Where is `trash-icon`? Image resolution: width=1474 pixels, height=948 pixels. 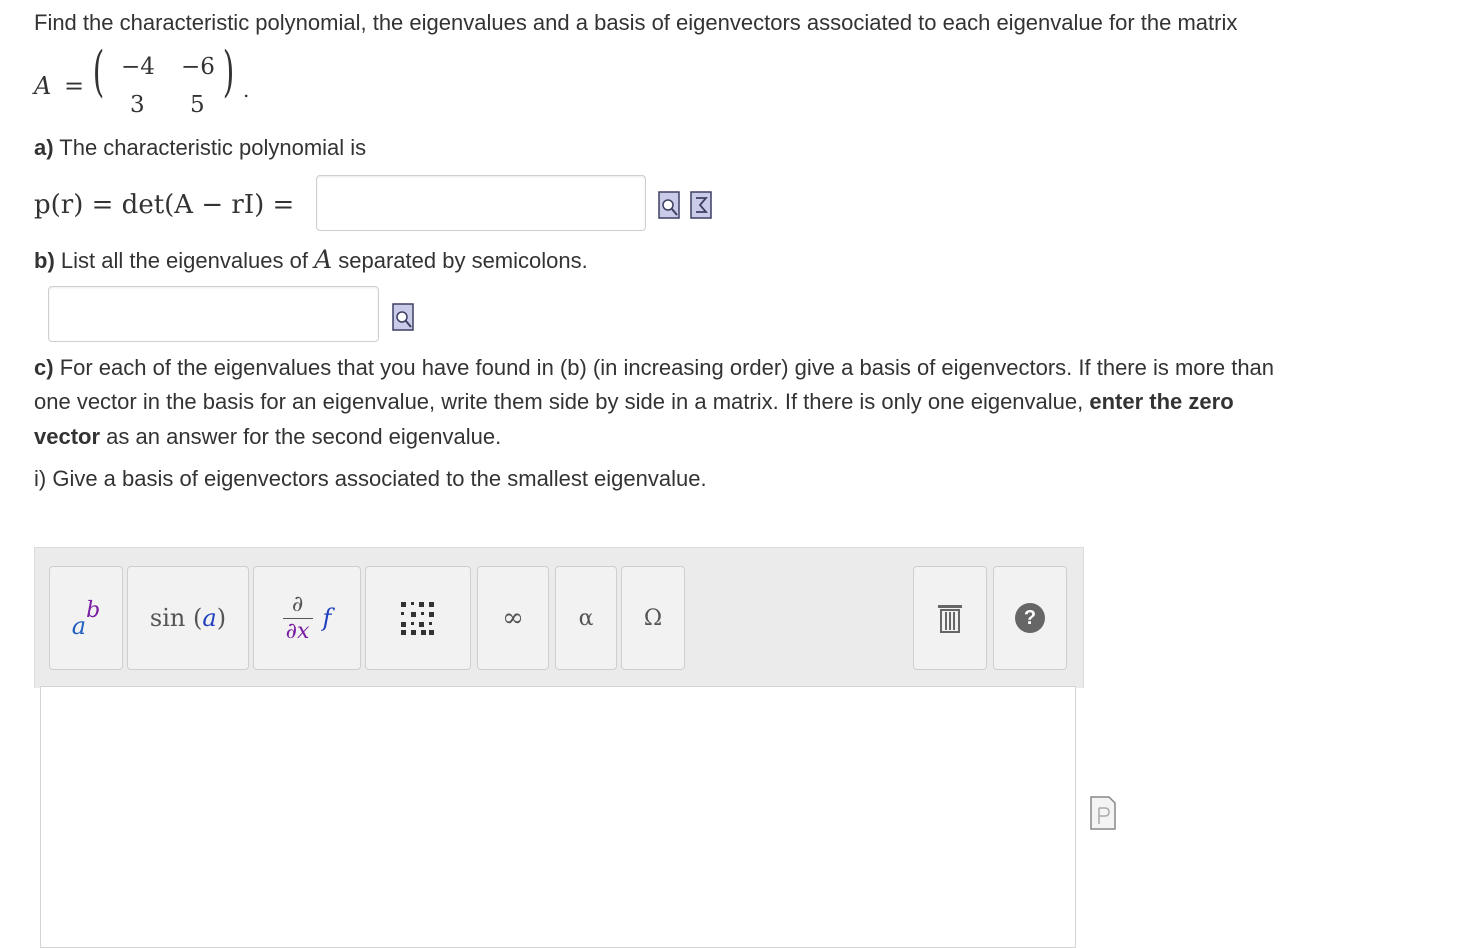 trash-icon is located at coordinates (950, 619).